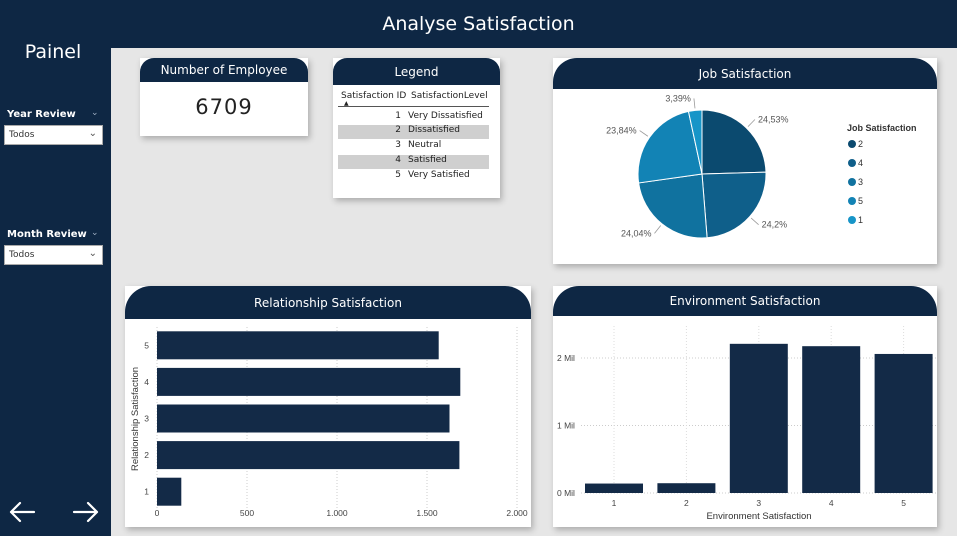 Image resolution: width=957 pixels, height=536 pixels. Describe the element at coordinates (439, 175) in the screenshot. I see `row-level: Very Satisfied` at that location.